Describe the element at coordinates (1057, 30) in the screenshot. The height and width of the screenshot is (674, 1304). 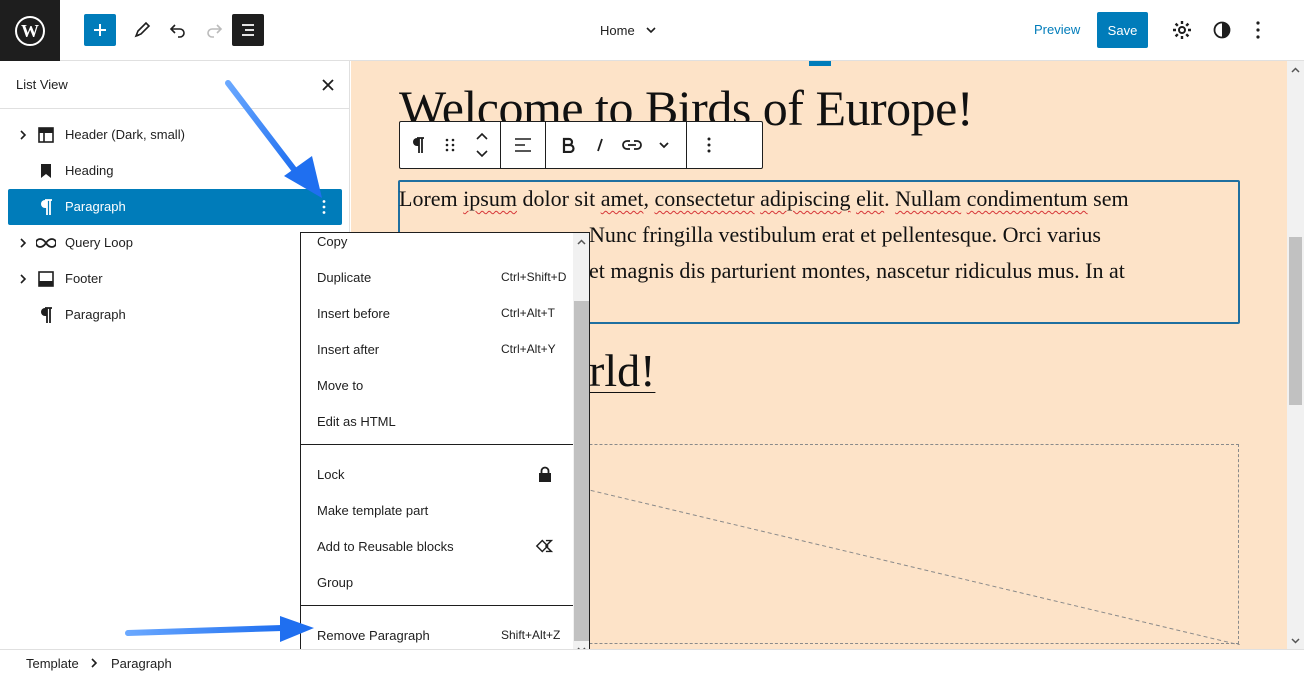
I see `preview-button: Preview` at that location.